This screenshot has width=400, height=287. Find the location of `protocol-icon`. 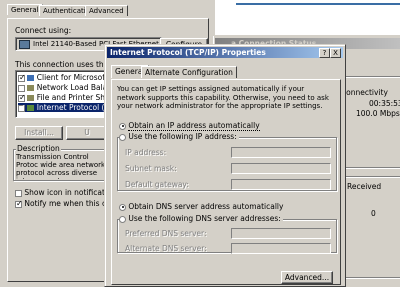

protocol-icon is located at coordinates (31, 108).